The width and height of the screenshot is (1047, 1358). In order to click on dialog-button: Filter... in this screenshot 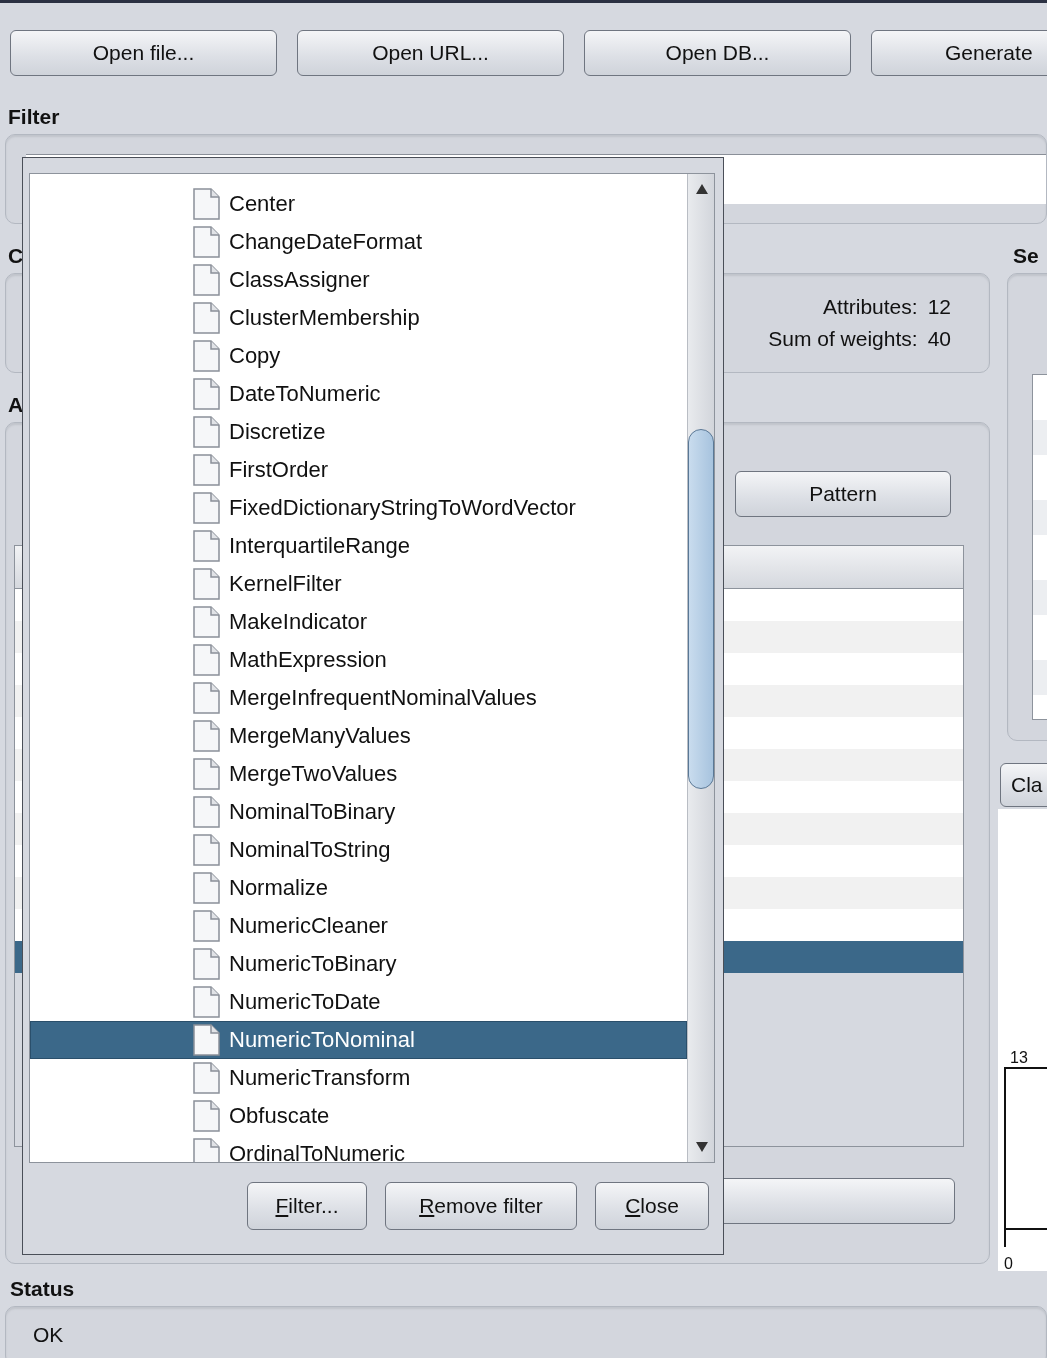, I will do `click(307, 1206)`.